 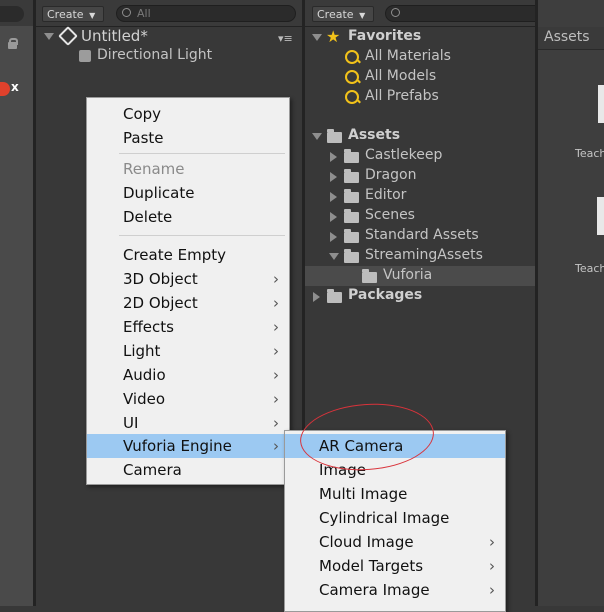 I want to click on gizmo-icon, so click(x=5, y=89).